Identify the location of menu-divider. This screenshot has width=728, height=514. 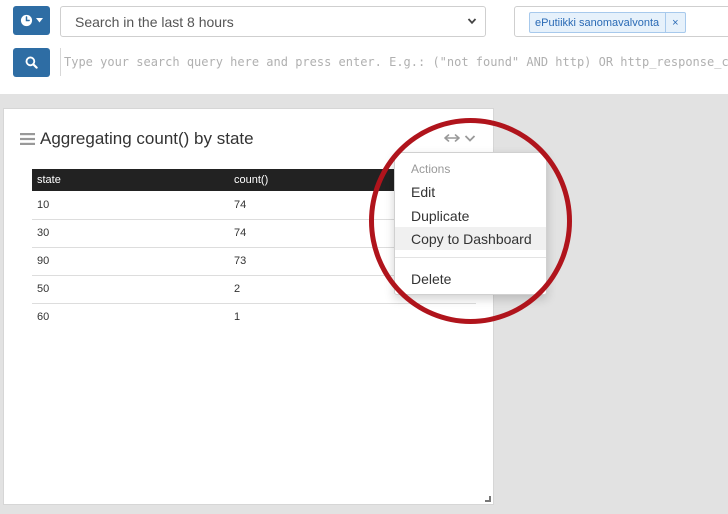
(470, 257).